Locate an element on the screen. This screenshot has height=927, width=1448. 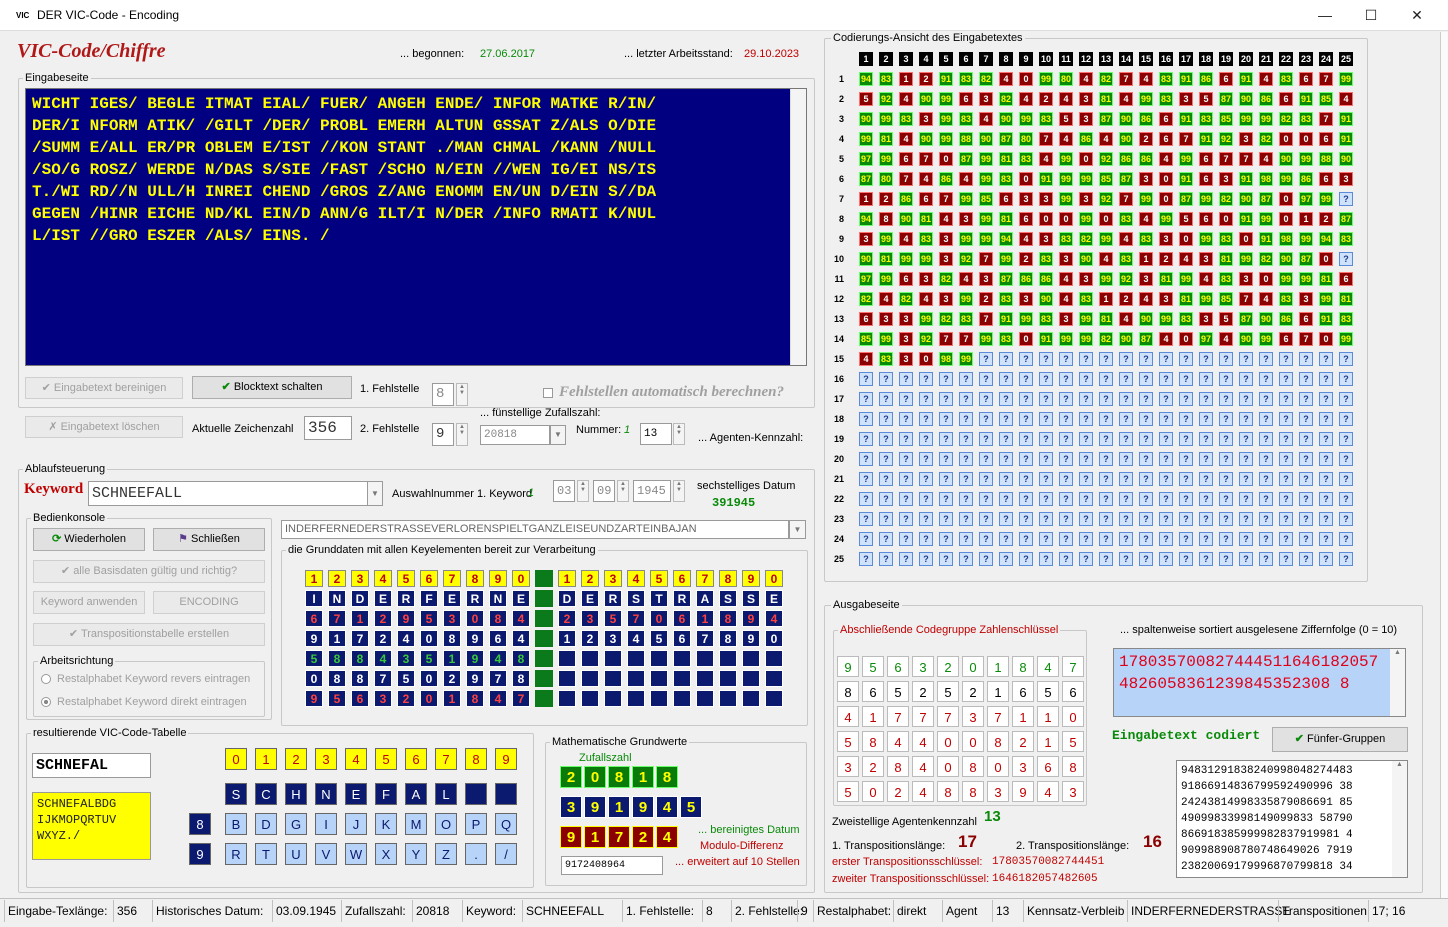
date-day-spinner: ▲ ▼ is located at coordinates (583, 491).